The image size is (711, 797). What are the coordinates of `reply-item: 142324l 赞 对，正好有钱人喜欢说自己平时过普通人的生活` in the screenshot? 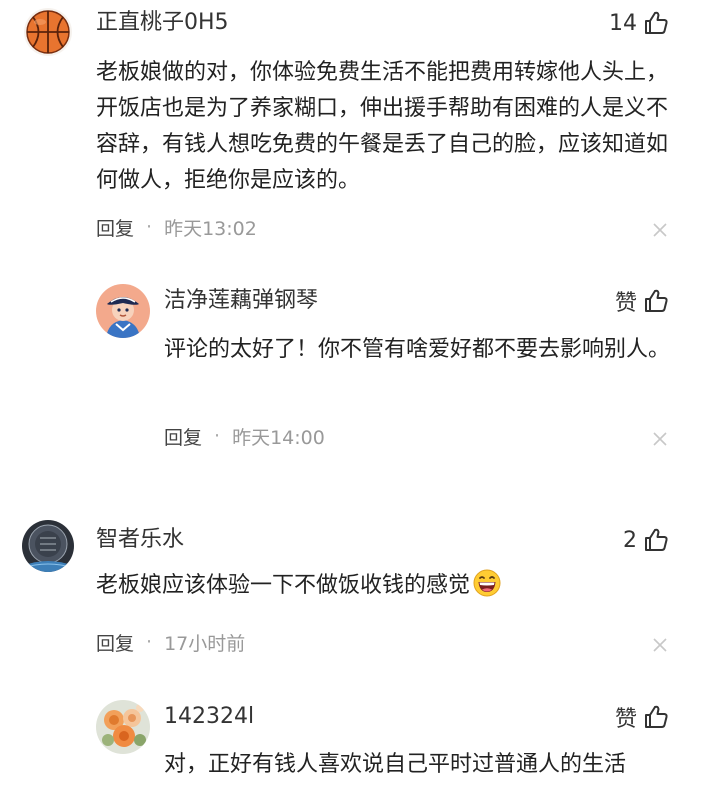 It's located at (355, 743).